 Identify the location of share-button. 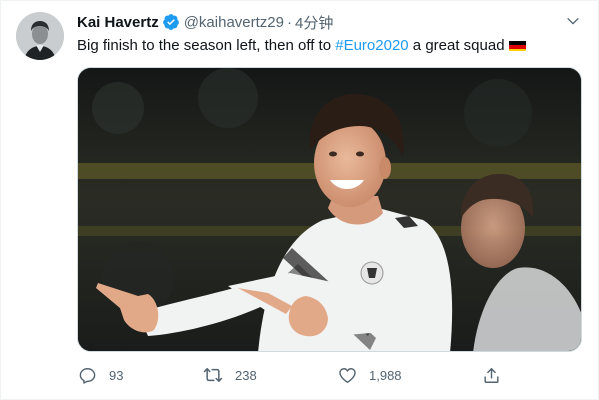
(491, 375).